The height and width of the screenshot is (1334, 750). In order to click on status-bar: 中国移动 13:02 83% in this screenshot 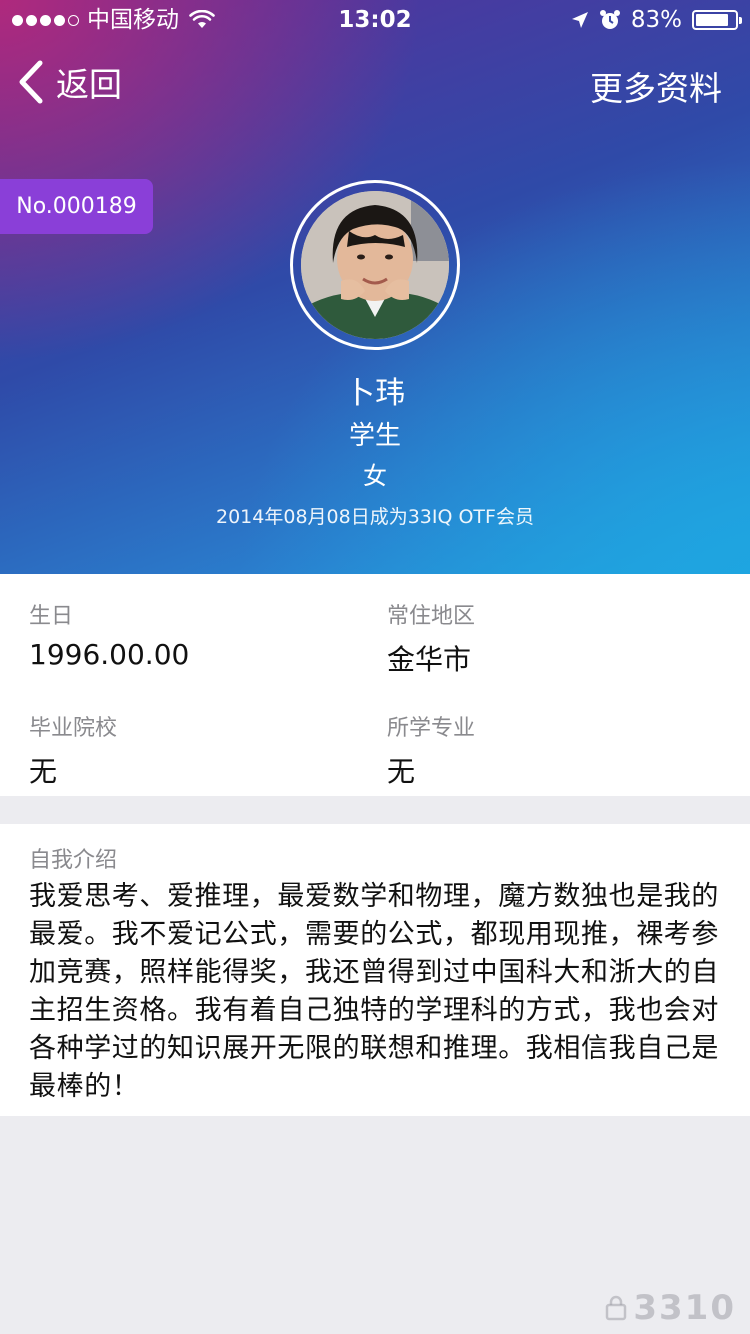, I will do `click(375, 20)`.